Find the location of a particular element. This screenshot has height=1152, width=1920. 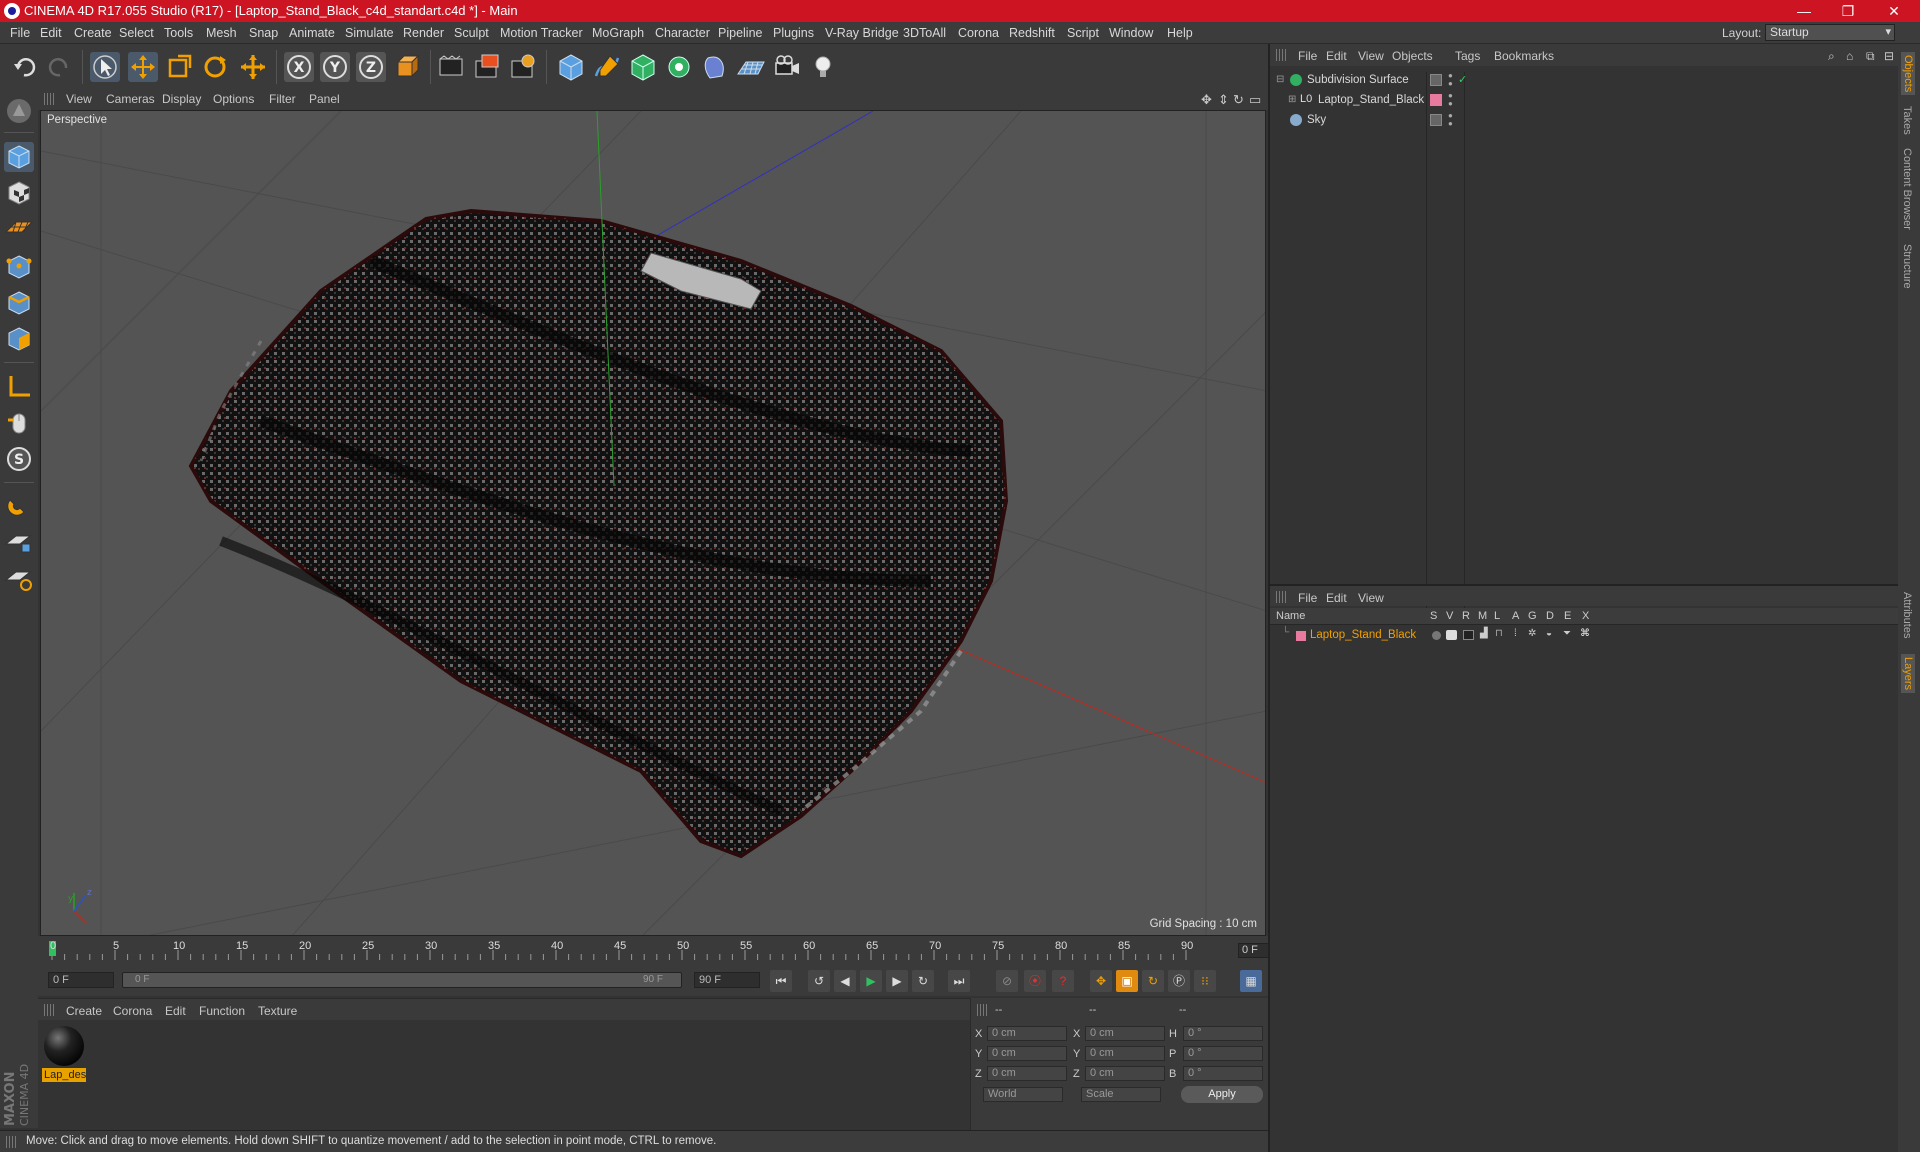

render-picture-viewer-icon is located at coordinates (487, 67).